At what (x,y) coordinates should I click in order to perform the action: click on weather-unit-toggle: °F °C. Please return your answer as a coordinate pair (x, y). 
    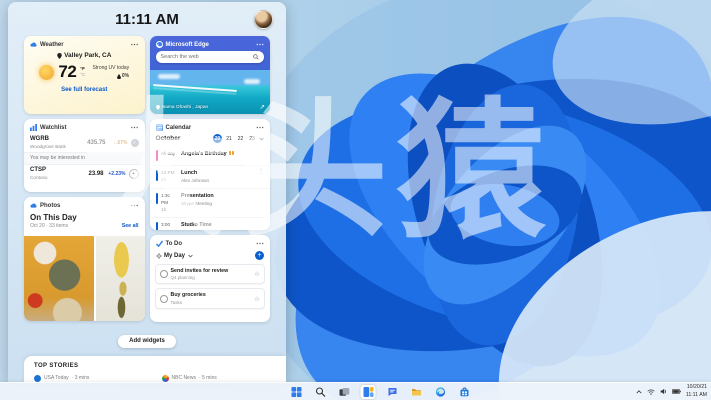
    Looking at the image, I should click on (82, 72).